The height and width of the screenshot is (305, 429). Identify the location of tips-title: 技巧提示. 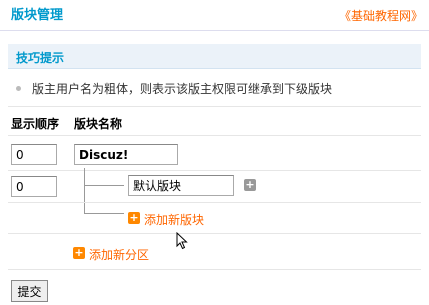
(40, 58).